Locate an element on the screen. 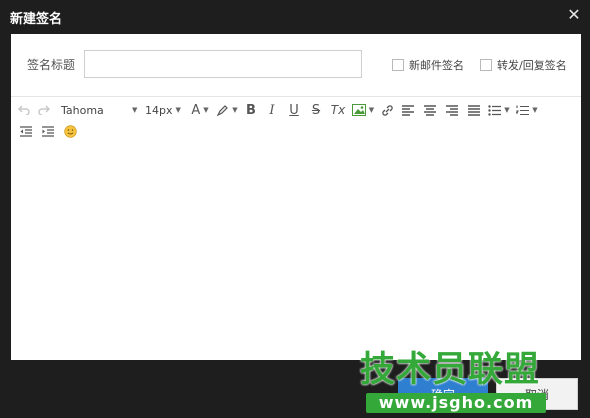  indent-icon is located at coordinates (48, 131).